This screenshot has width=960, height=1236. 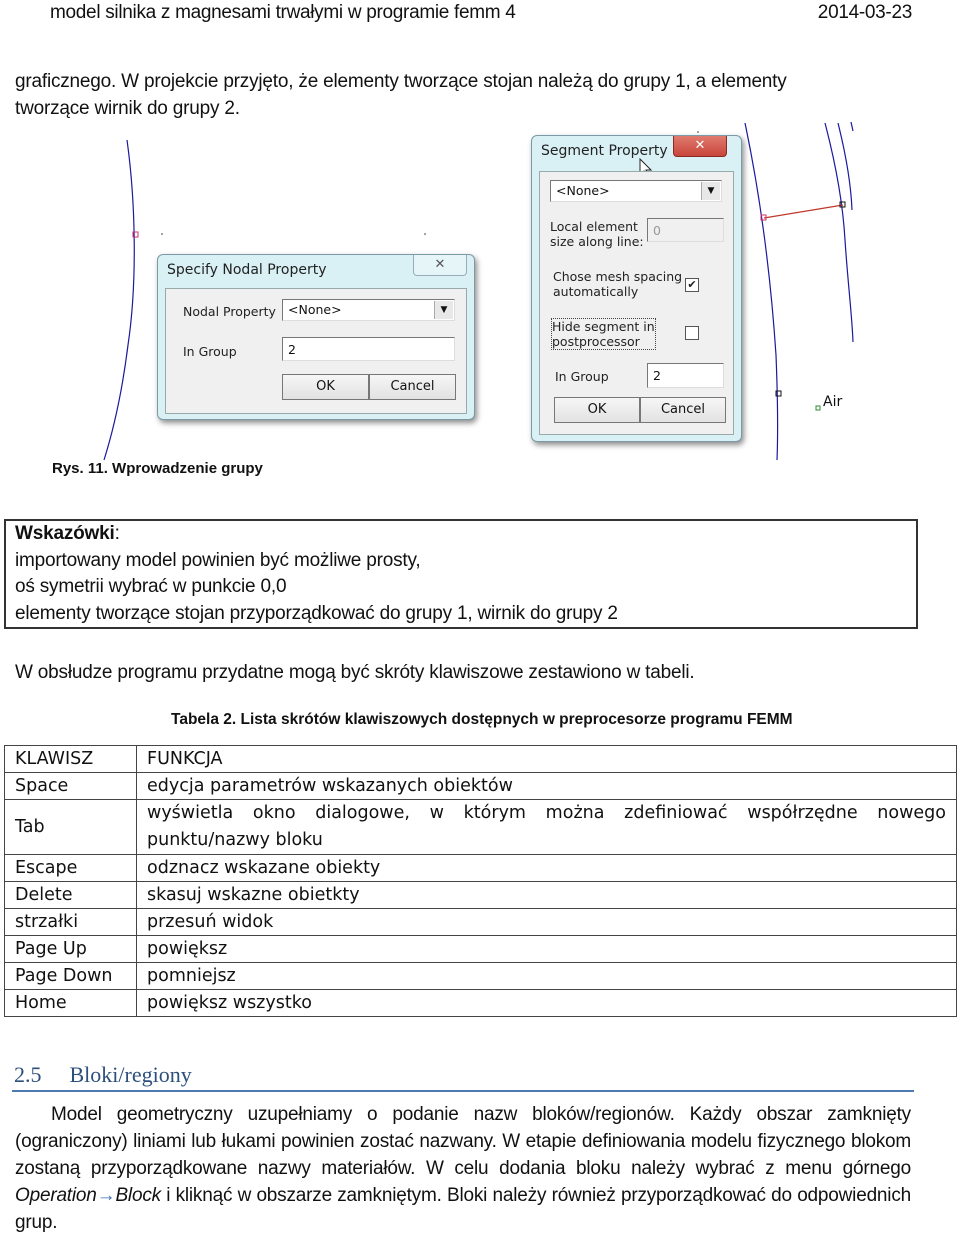 I want to click on auto-mesh-label-line-1: Chose mesh spacing, so click(x=618, y=276).